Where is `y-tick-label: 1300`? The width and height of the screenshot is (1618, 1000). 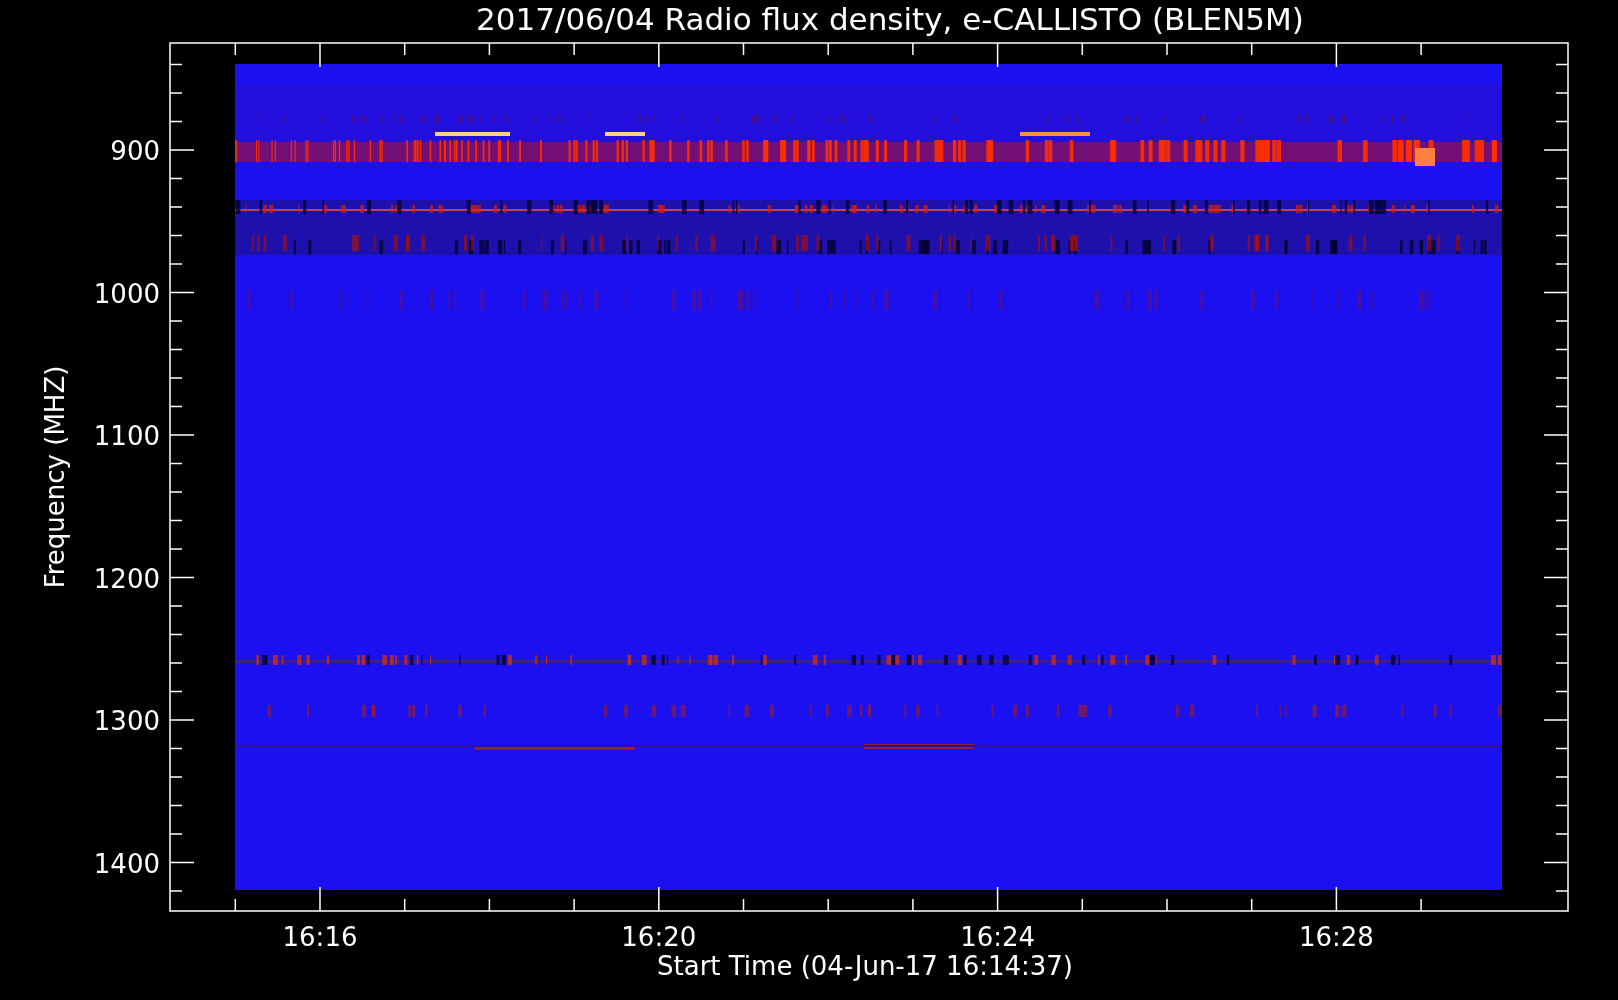 y-tick-label: 1300 is located at coordinates (126, 721).